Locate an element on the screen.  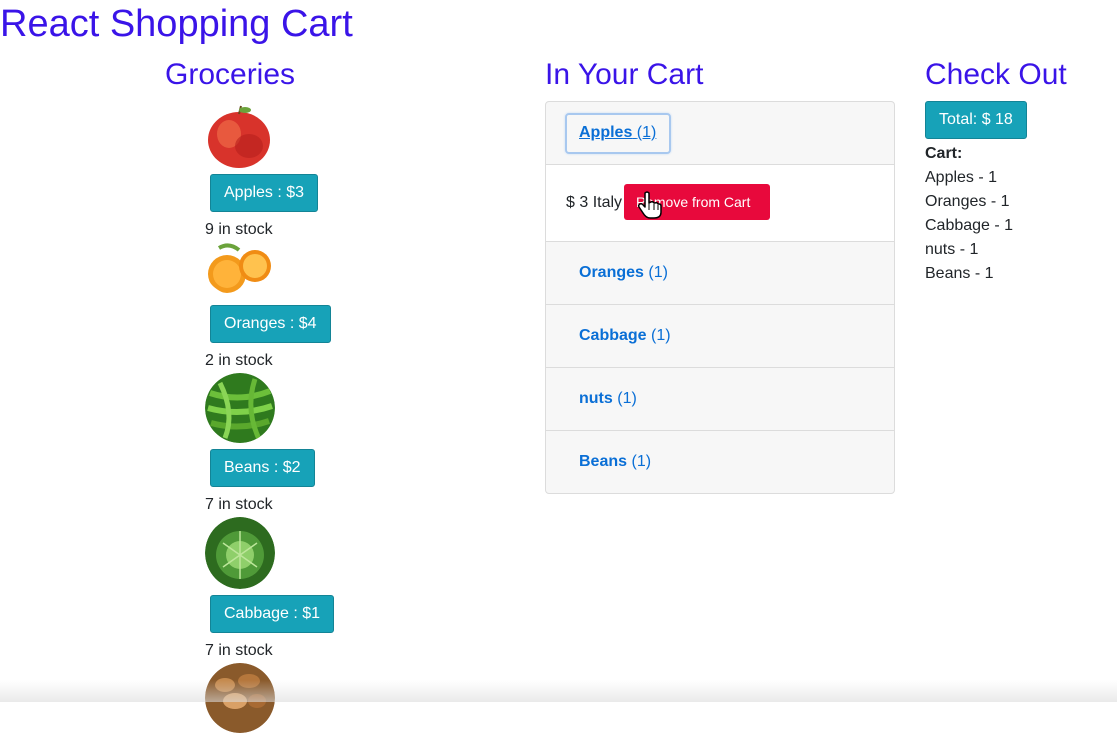
cabbage-stock: 7 in stock is located at coordinates (239, 650).